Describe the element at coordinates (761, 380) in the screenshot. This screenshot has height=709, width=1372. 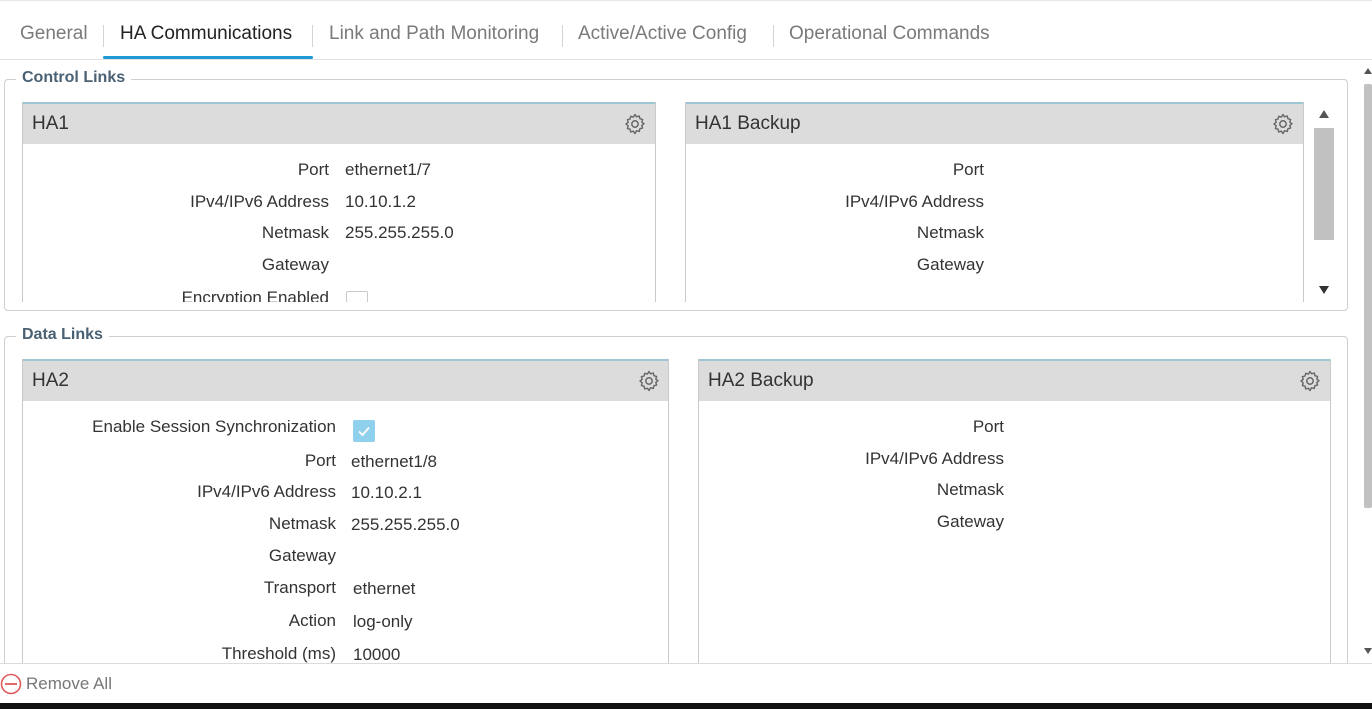
I see `ha2-backup-title: HA2 Backup` at that location.